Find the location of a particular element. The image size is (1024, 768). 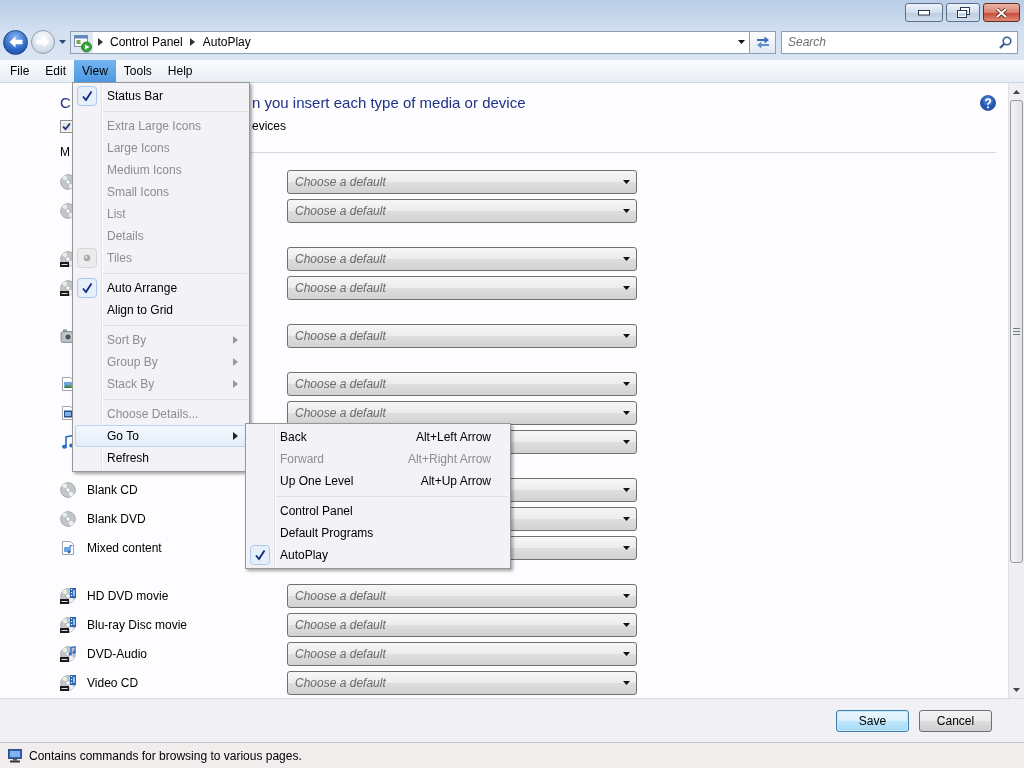

heading-text: n you insert each type of media or device is located at coordinates (389, 103).